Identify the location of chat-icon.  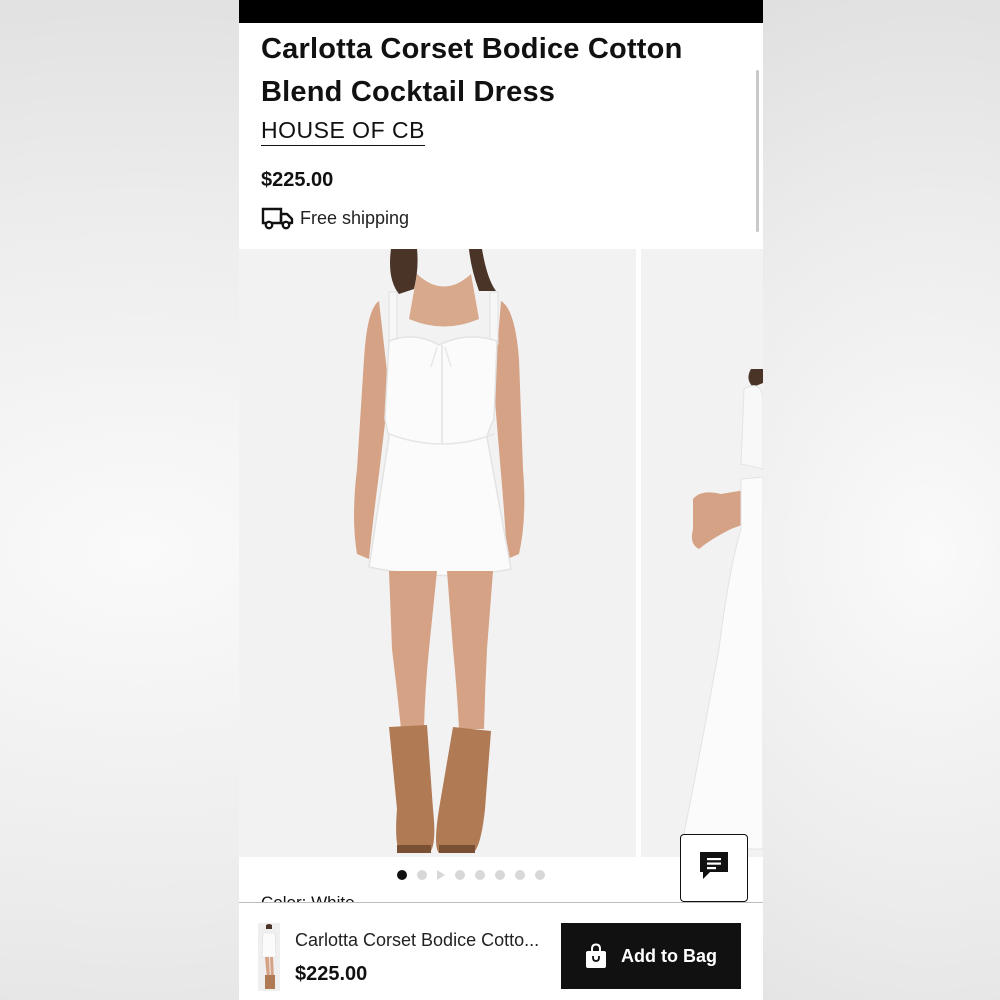
(714, 868).